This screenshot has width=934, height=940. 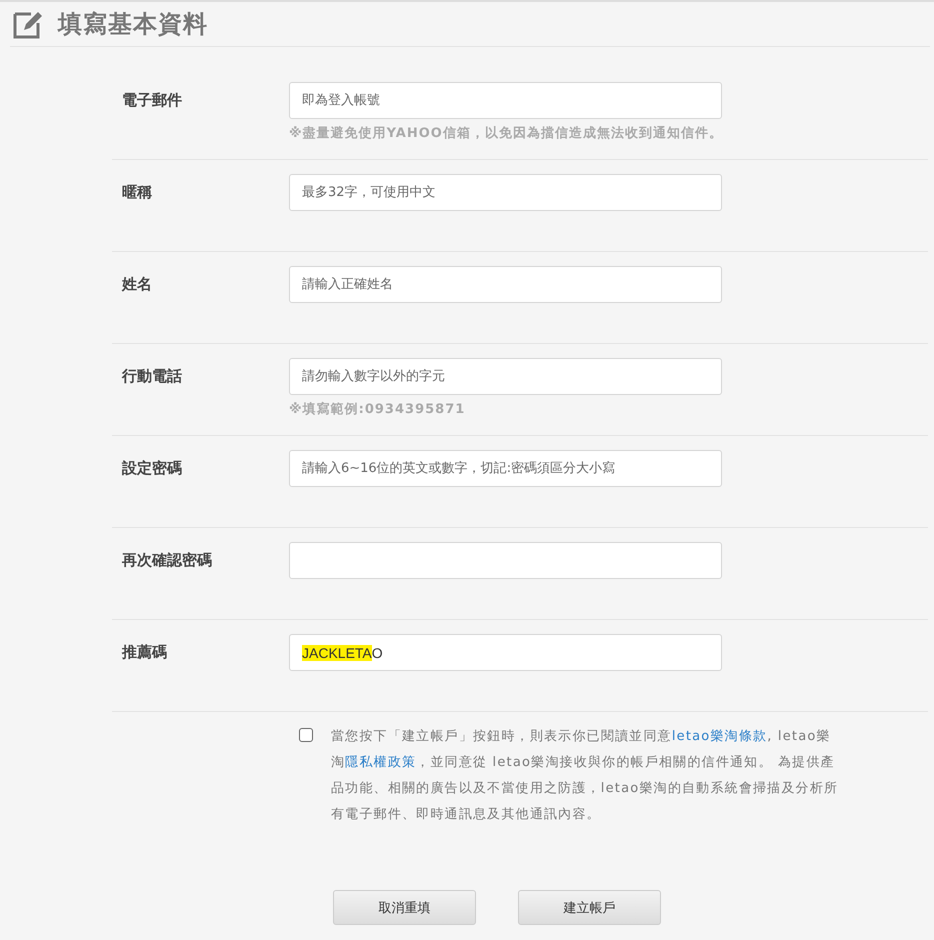 What do you see at coordinates (151, 376) in the screenshot?
I see `field-label: 行動電話` at bounding box center [151, 376].